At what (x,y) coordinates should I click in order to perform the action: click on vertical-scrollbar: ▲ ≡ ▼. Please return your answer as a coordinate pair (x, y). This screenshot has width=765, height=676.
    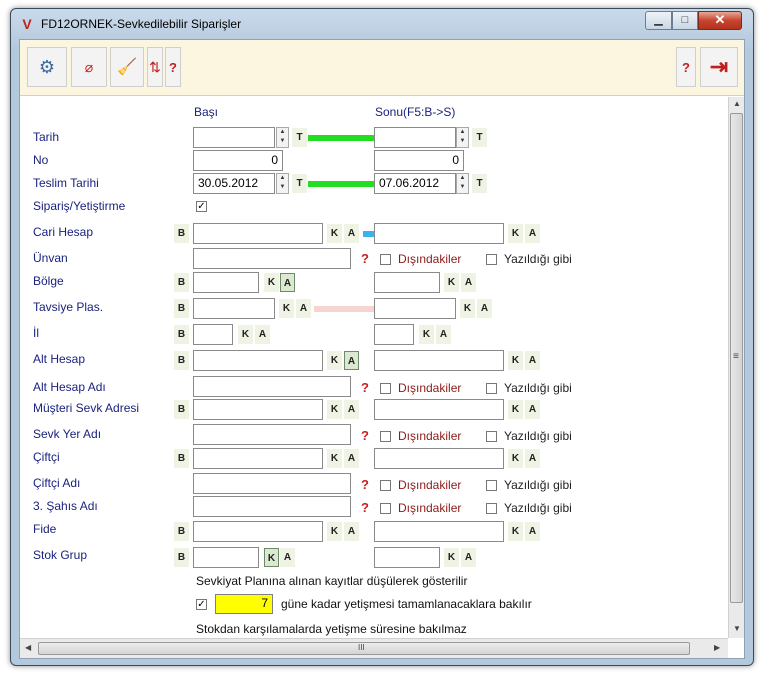
    Looking at the image, I should click on (736, 367).